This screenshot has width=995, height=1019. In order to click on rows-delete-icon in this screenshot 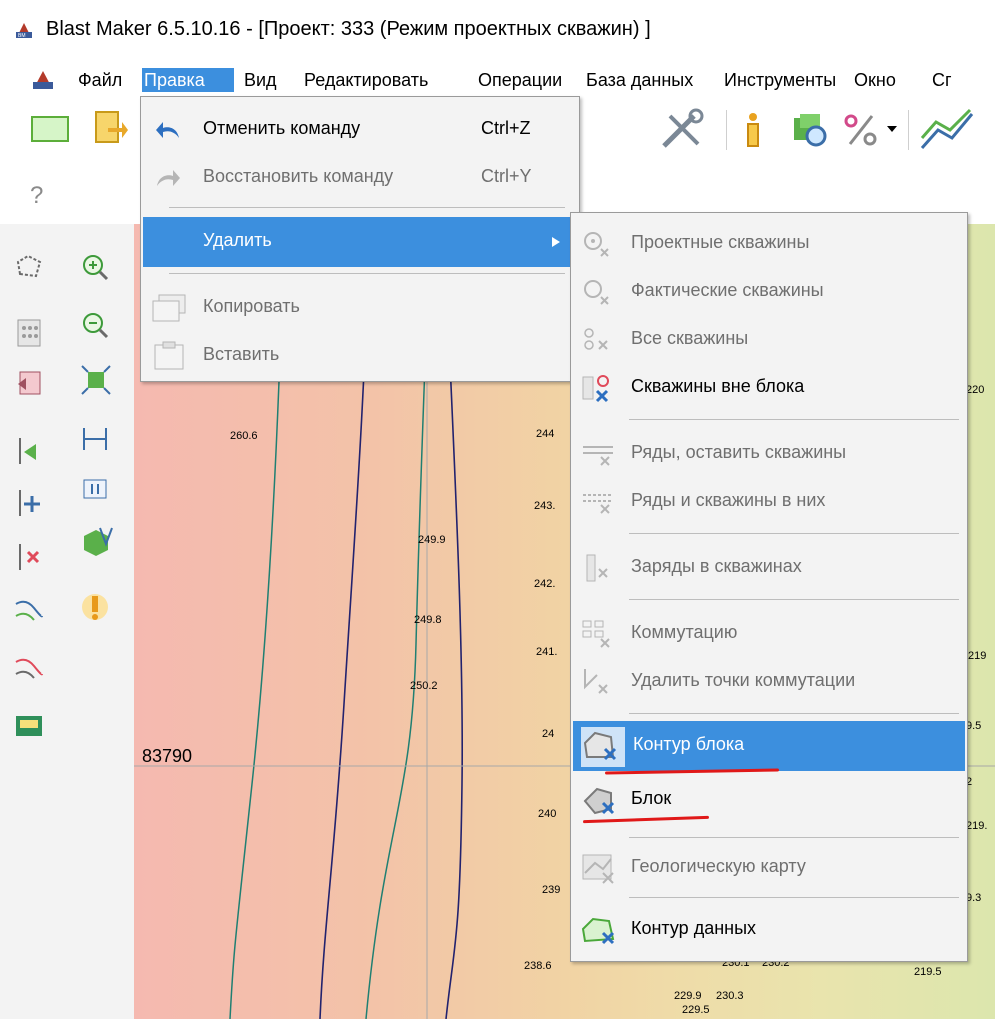, I will do `click(598, 456)`.